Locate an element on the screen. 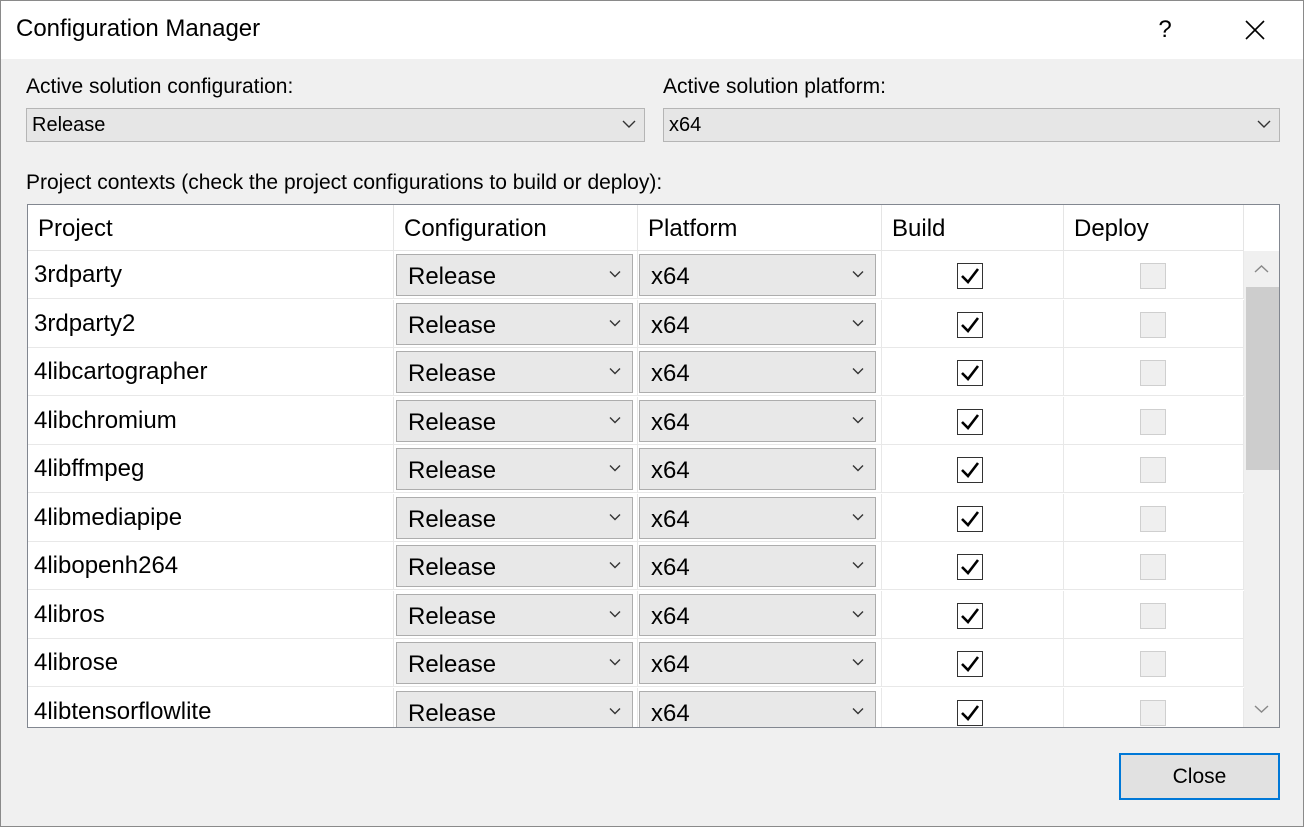 The width and height of the screenshot is (1304, 827). scroll-down-button is located at coordinates (1261, 709).